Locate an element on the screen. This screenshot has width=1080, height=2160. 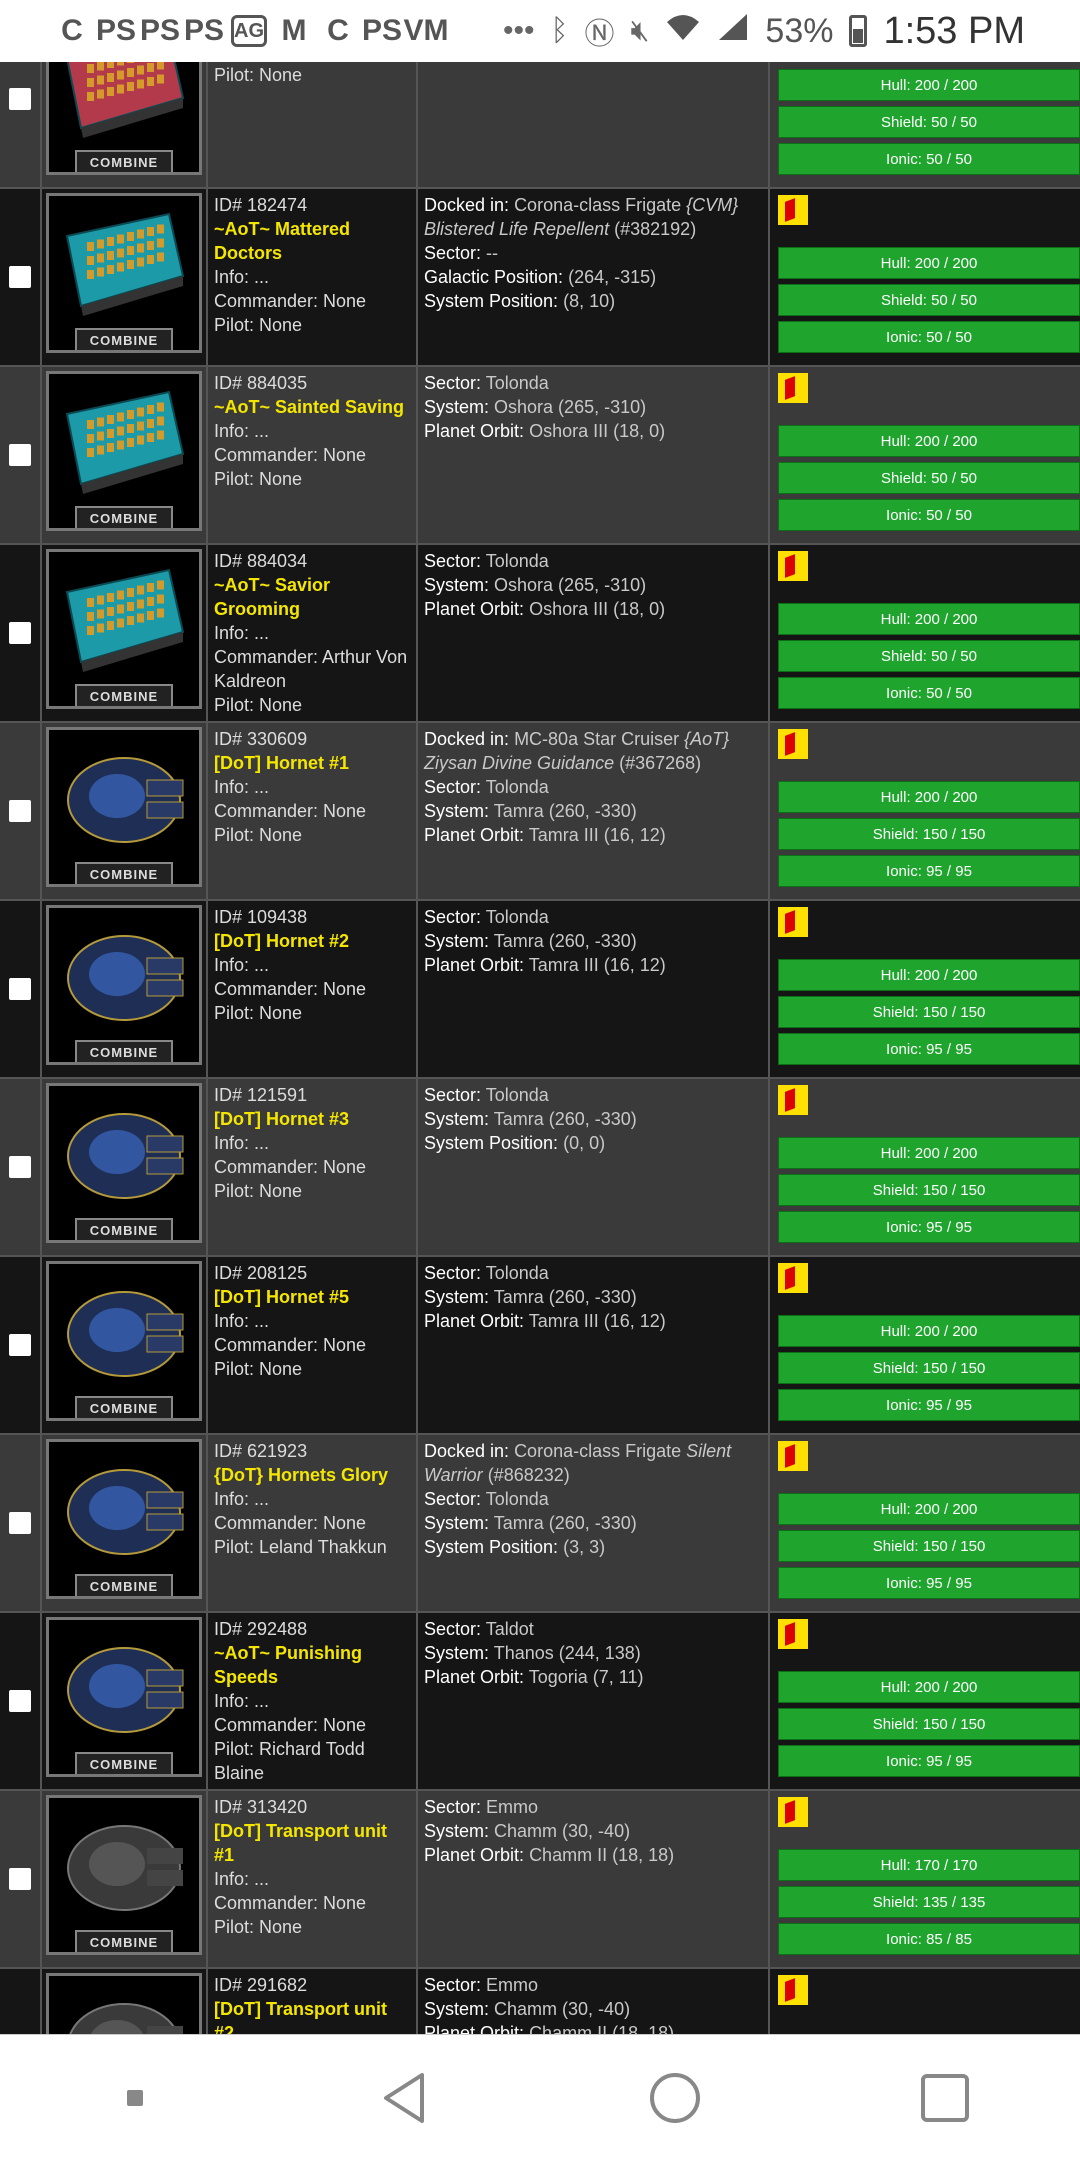
recent-apps-icon is located at coordinates (135, 2098).